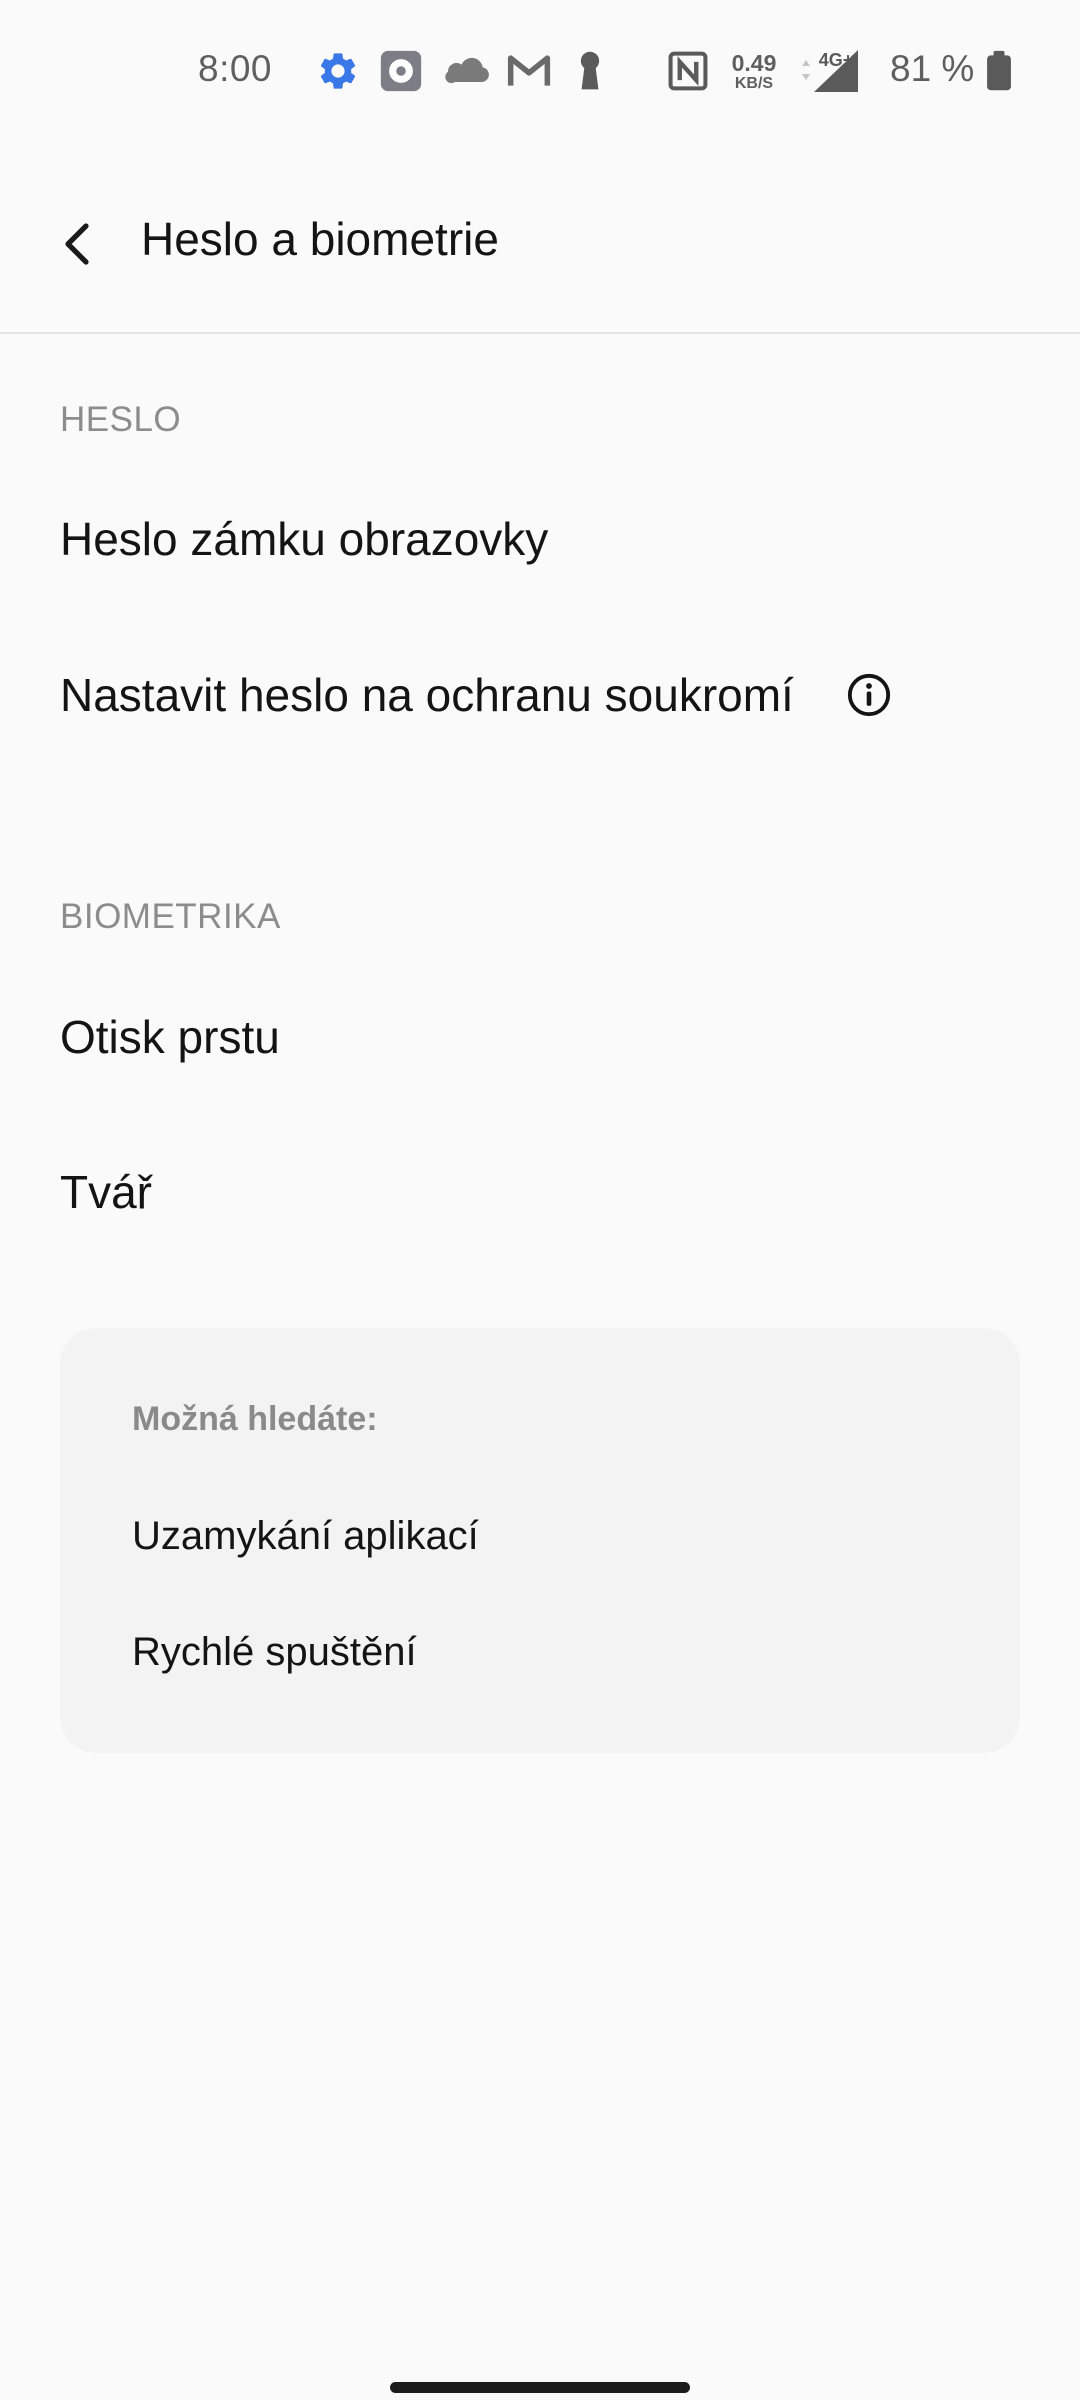  I want to click on settings-app-icon, so click(401, 71).